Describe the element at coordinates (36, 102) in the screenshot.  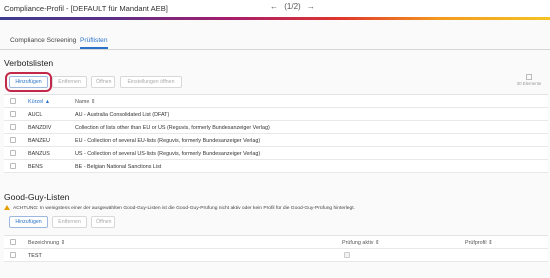
I see `column-header-code-label: Kürzel` at that location.